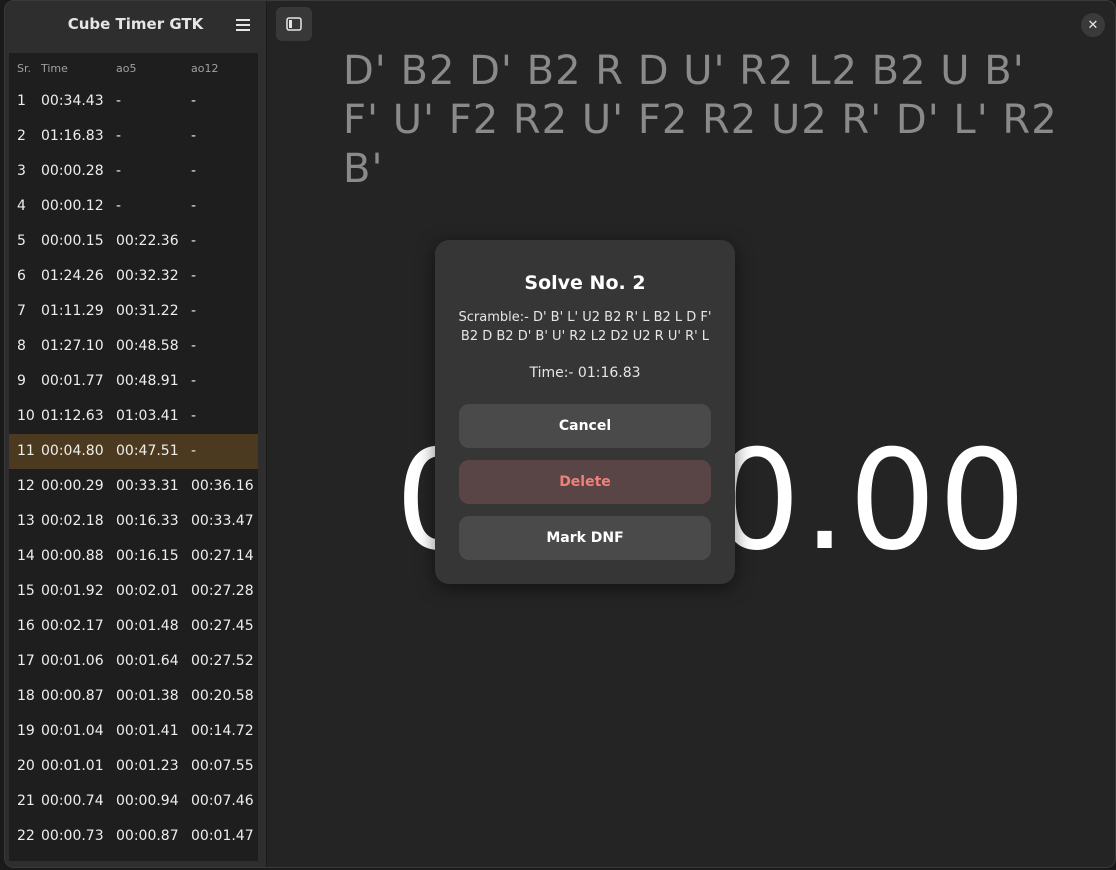  I want to click on table-row: 13 00:02.18 00:16.33 00:33.47, so click(133, 521).